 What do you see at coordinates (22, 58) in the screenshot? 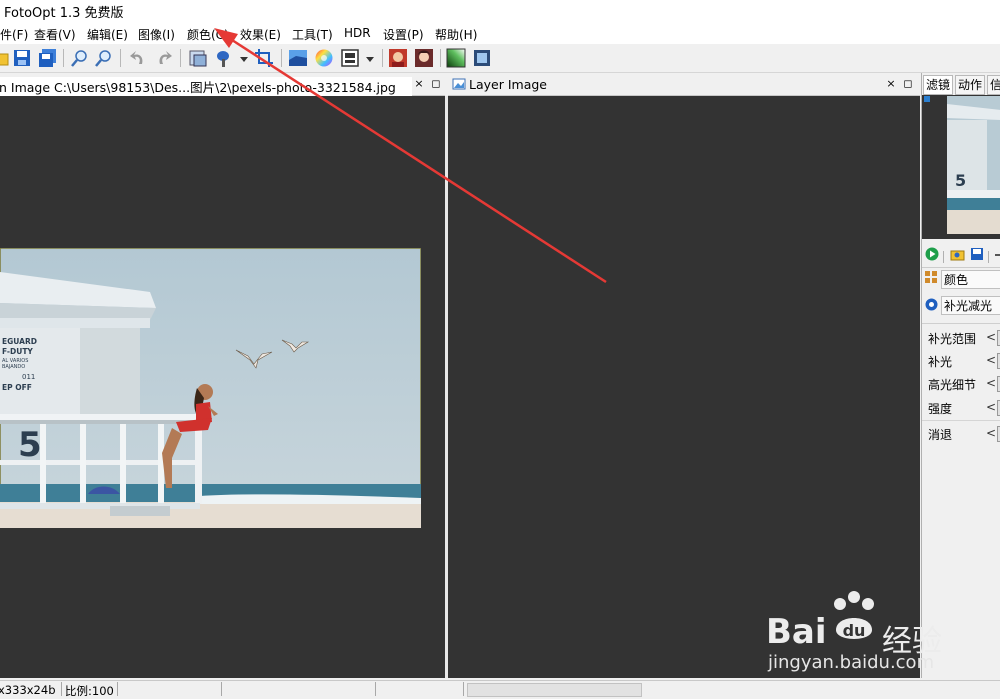
I see `save-icon` at bounding box center [22, 58].